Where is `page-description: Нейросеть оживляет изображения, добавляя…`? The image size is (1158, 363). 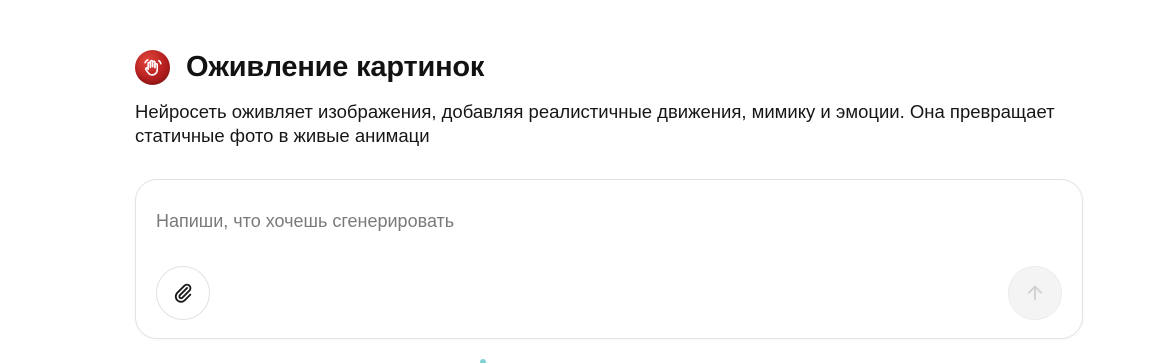 page-description: Нейросеть оживляет изображения, добавляя… is located at coordinates (595, 123).